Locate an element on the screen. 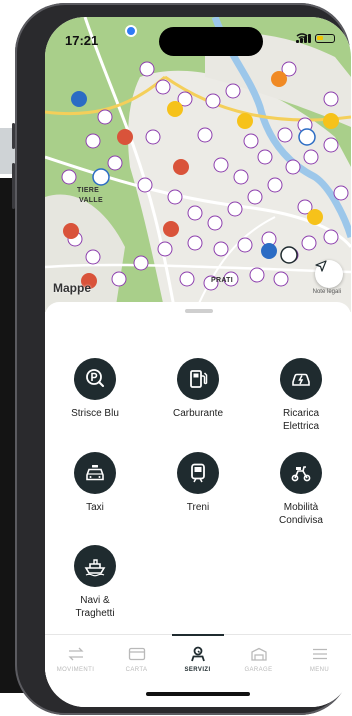 The image size is (352, 716). service-taxi: Taxi is located at coordinates (95, 483).